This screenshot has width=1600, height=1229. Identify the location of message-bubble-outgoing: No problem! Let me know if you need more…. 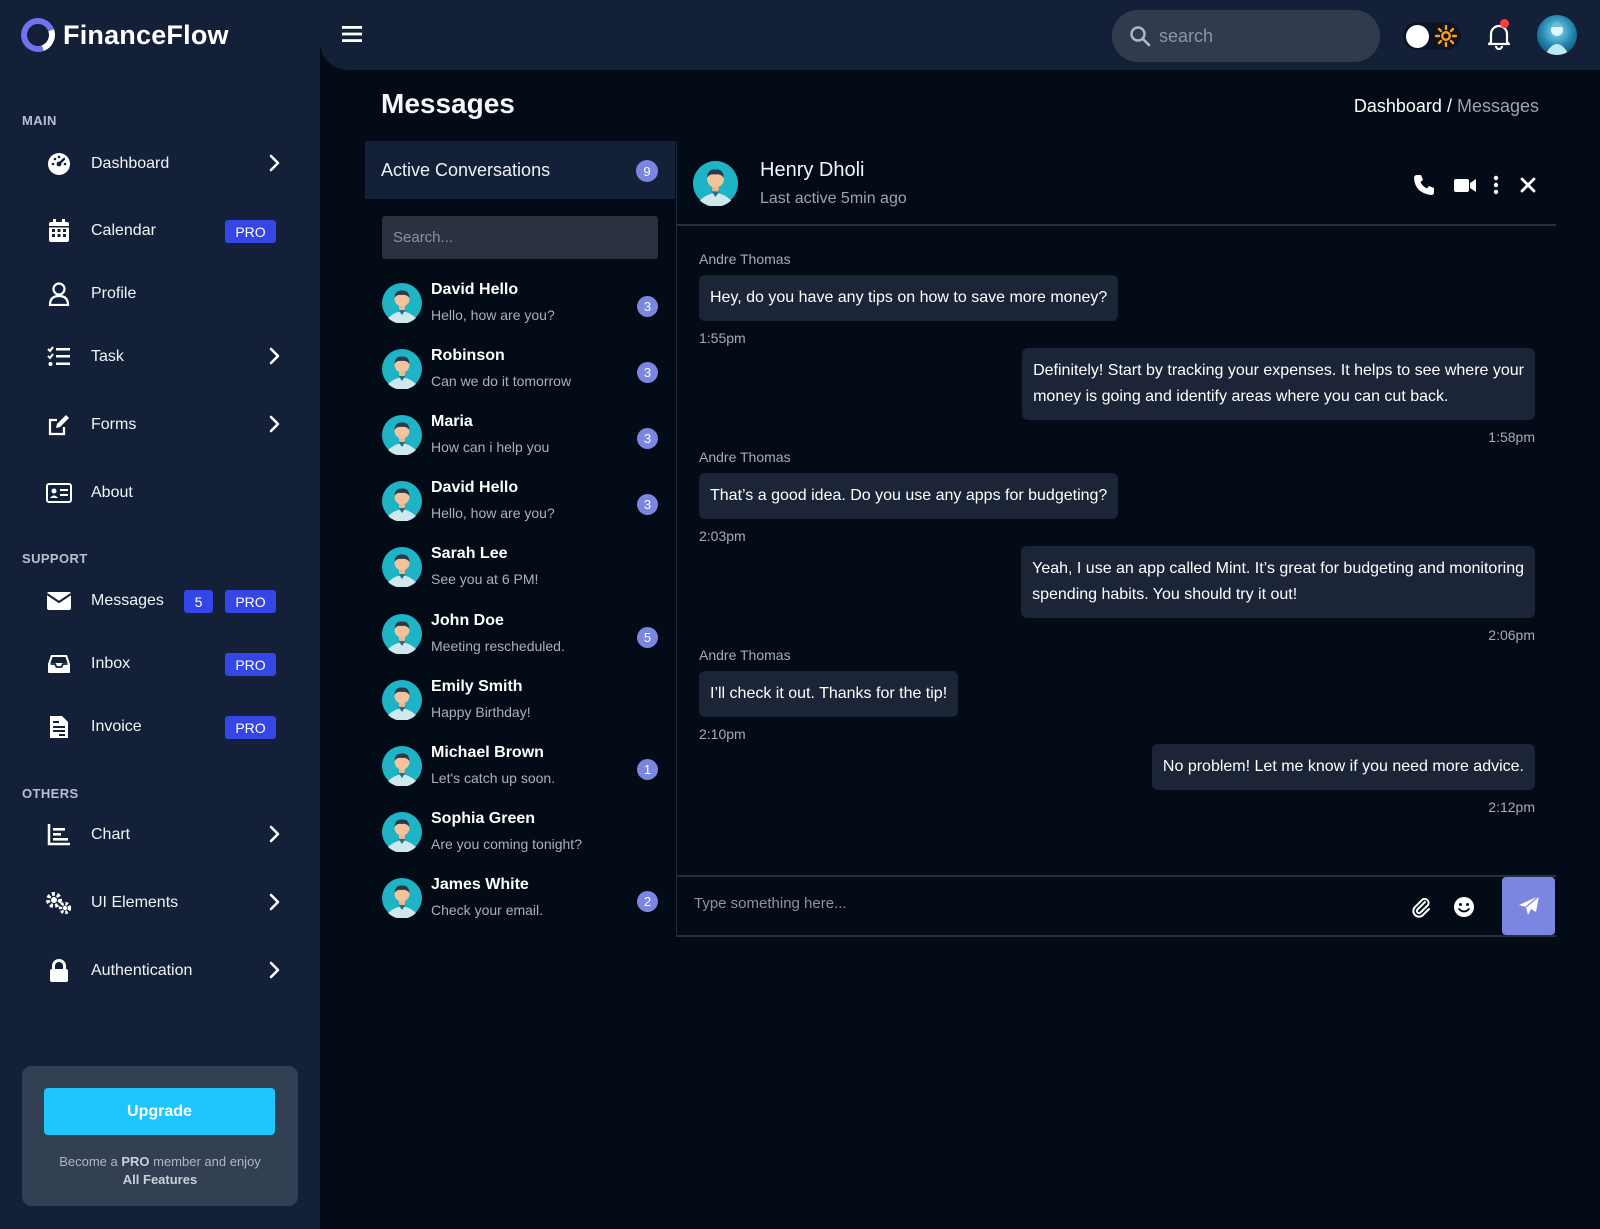
(1343, 767).